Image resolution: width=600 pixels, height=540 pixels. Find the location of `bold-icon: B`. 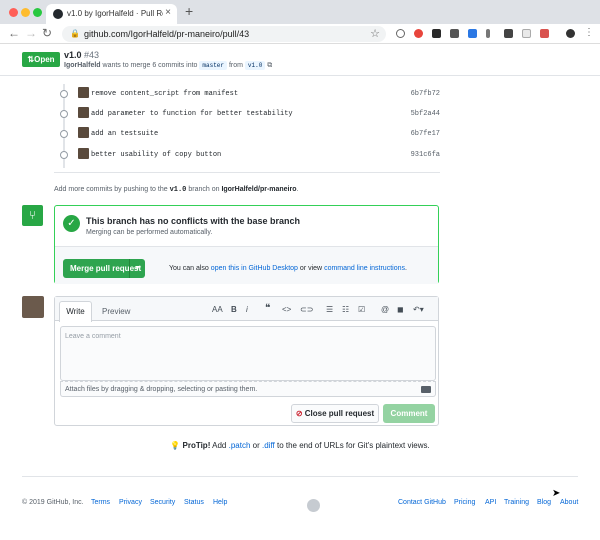

bold-icon: B is located at coordinates (234, 309).